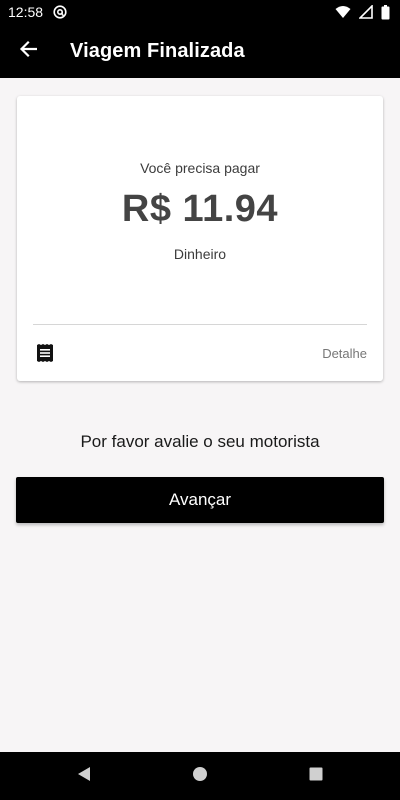 Image resolution: width=400 pixels, height=800 pixels. Describe the element at coordinates (200, 441) in the screenshot. I see `rate-driver-prompt: Por favor avalie o seu motorista` at that location.